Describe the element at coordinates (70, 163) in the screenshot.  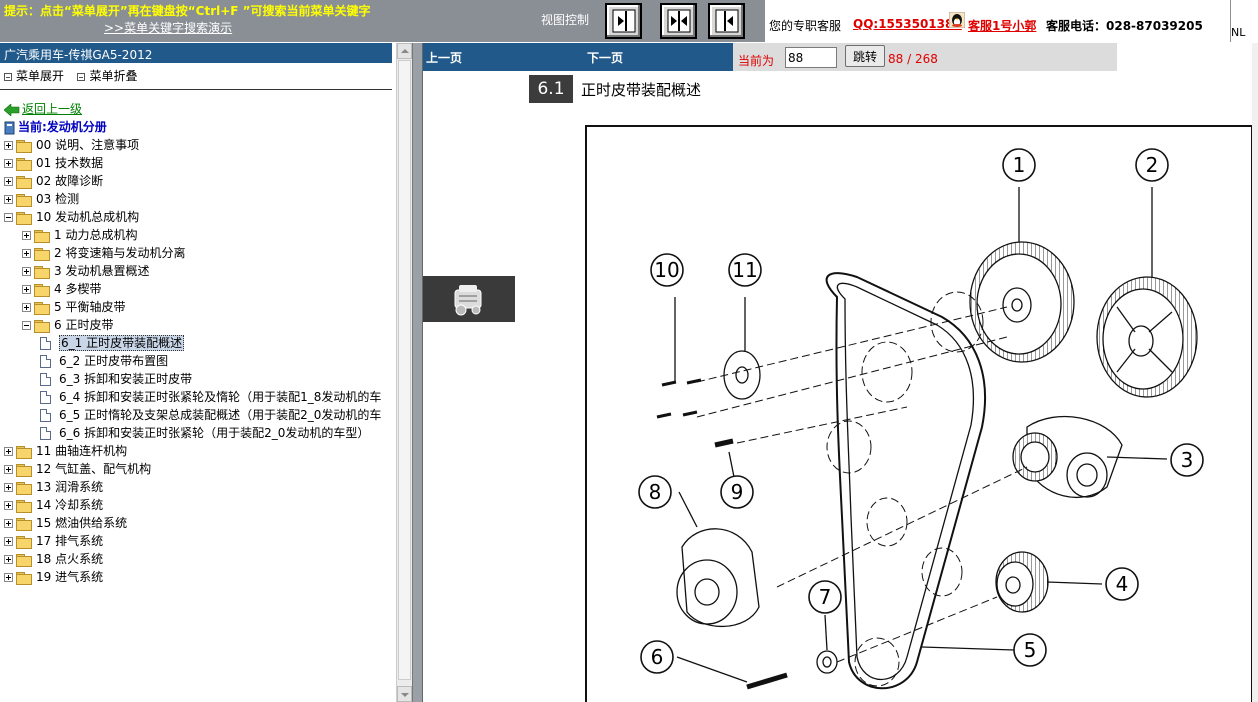
I see `tree-item-label: 01 技术数据` at that location.